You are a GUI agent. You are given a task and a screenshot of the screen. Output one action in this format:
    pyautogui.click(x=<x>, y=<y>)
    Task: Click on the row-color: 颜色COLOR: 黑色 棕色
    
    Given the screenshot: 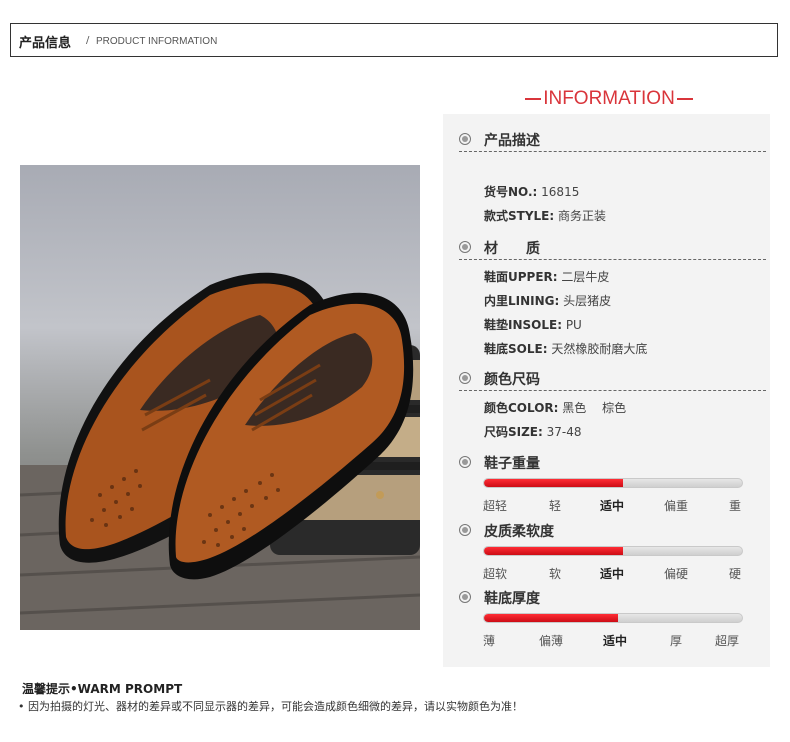 What is the action you would take?
    pyautogui.click(x=555, y=407)
    